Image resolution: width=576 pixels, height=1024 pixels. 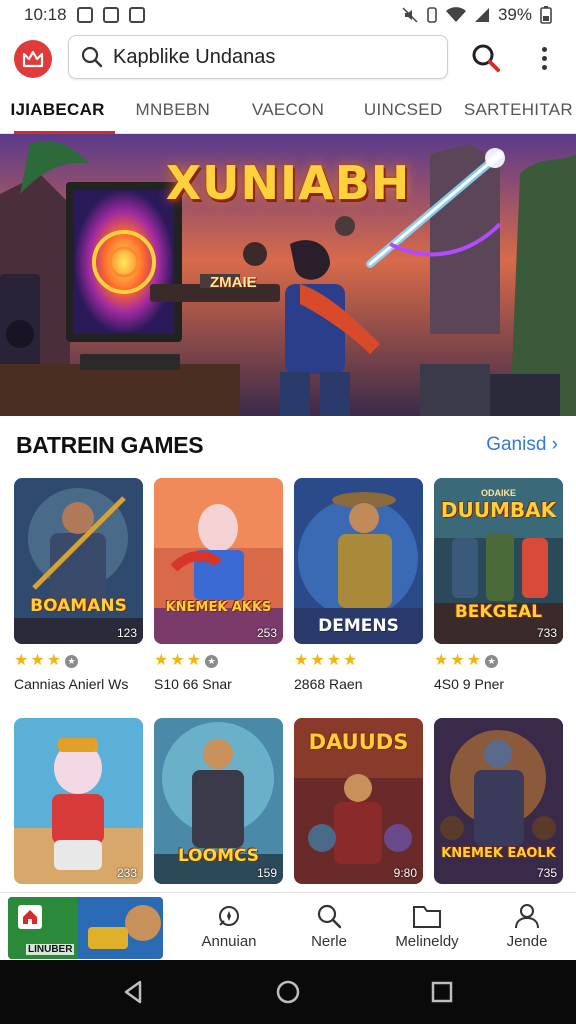 What do you see at coordinates (110, 445) in the screenshot?
I see `section-title: BATREIN GAMES` at bounding box center [110, 445].